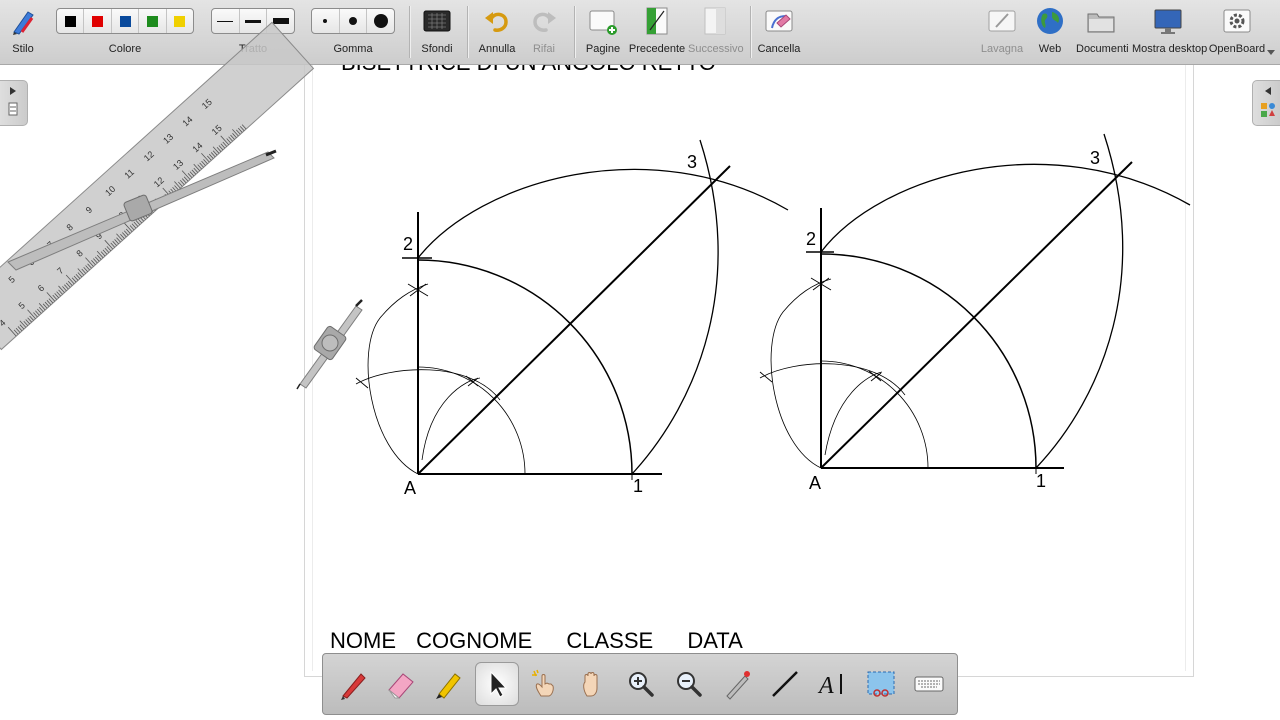 The width and height of the screenshot is (1280, 720). I want to click on zoom-in-icon, so click(641, 684).